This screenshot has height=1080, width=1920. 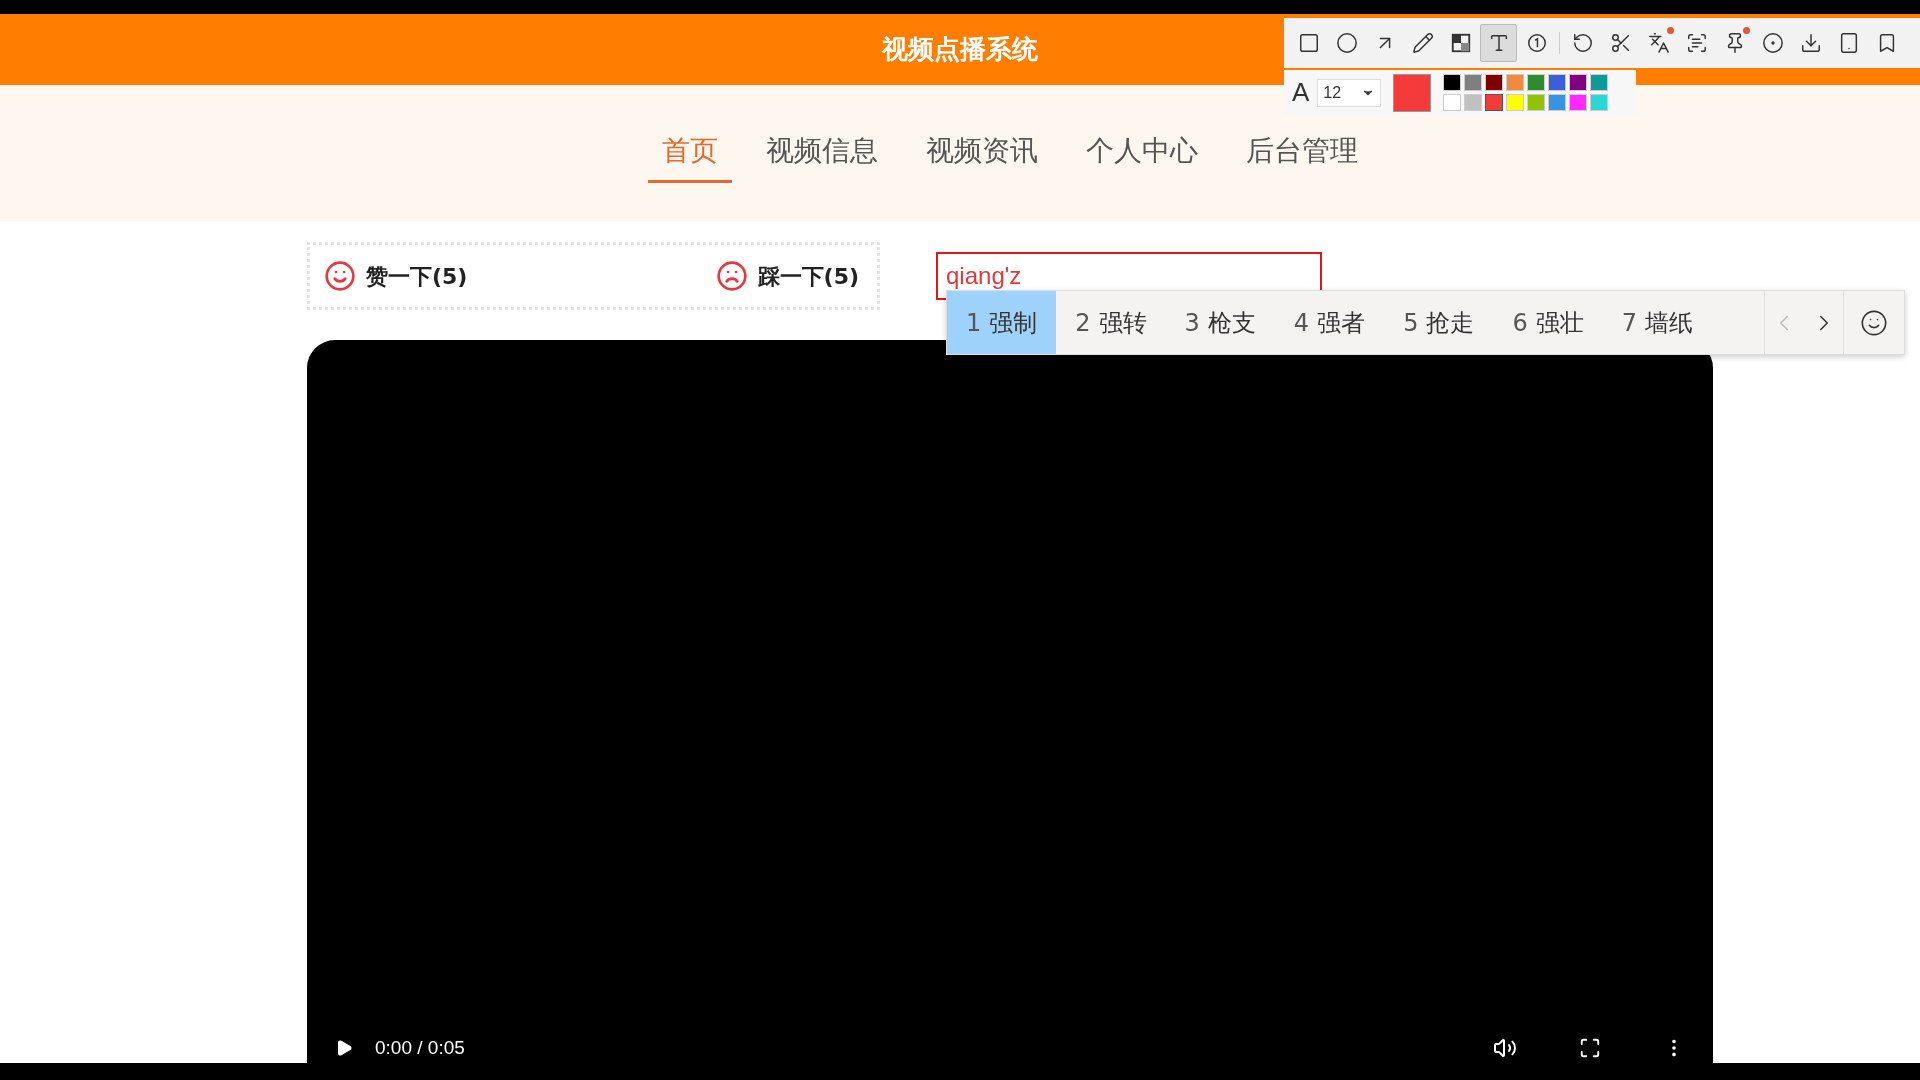 What do you see at coordinates (1192, 323) in the screenshot?
I see `candidate-number: 3` at bounding box center [1192, 323].